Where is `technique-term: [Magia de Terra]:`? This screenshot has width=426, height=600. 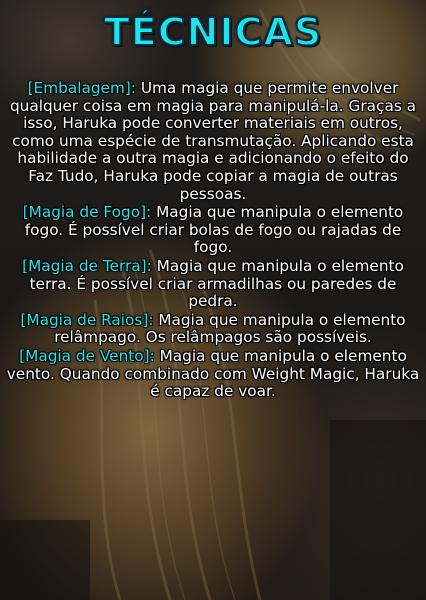 technique-term: [Magia de Terra]: is located at coordinates (87, 265).